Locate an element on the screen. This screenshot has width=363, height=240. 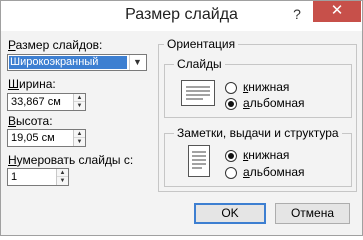
portrait-page-icon is located at coordinates (199, 161).